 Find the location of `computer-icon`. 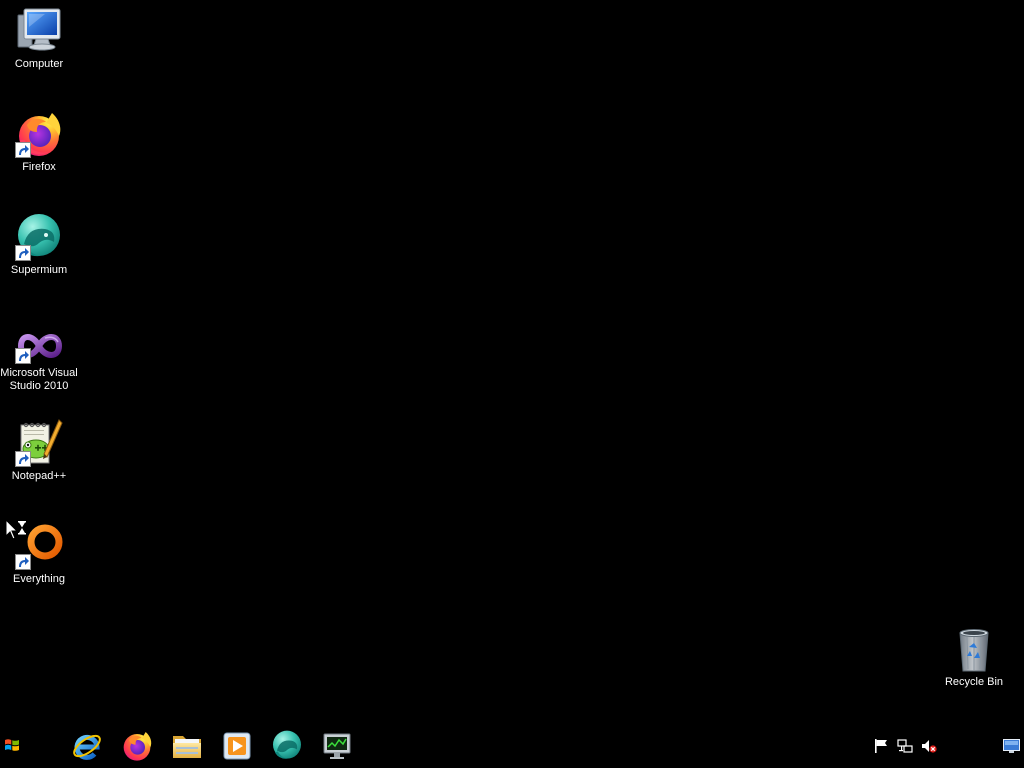

computer-icon is located at coordinates (39, 31).